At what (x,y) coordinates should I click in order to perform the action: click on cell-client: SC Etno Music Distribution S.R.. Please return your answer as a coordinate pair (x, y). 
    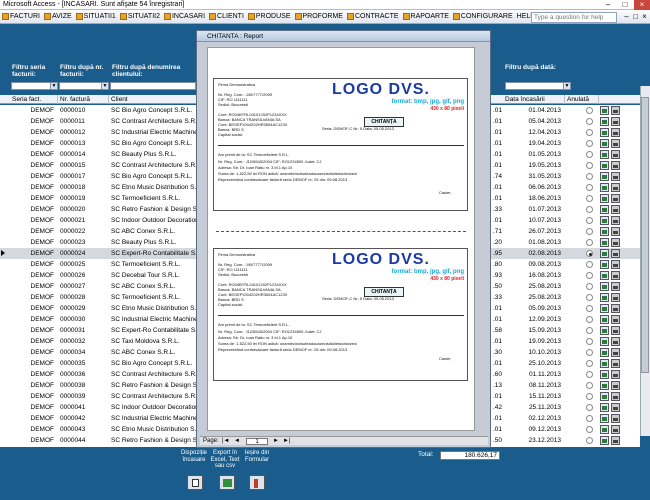
    Looking at the image, I should click on (154, 308).